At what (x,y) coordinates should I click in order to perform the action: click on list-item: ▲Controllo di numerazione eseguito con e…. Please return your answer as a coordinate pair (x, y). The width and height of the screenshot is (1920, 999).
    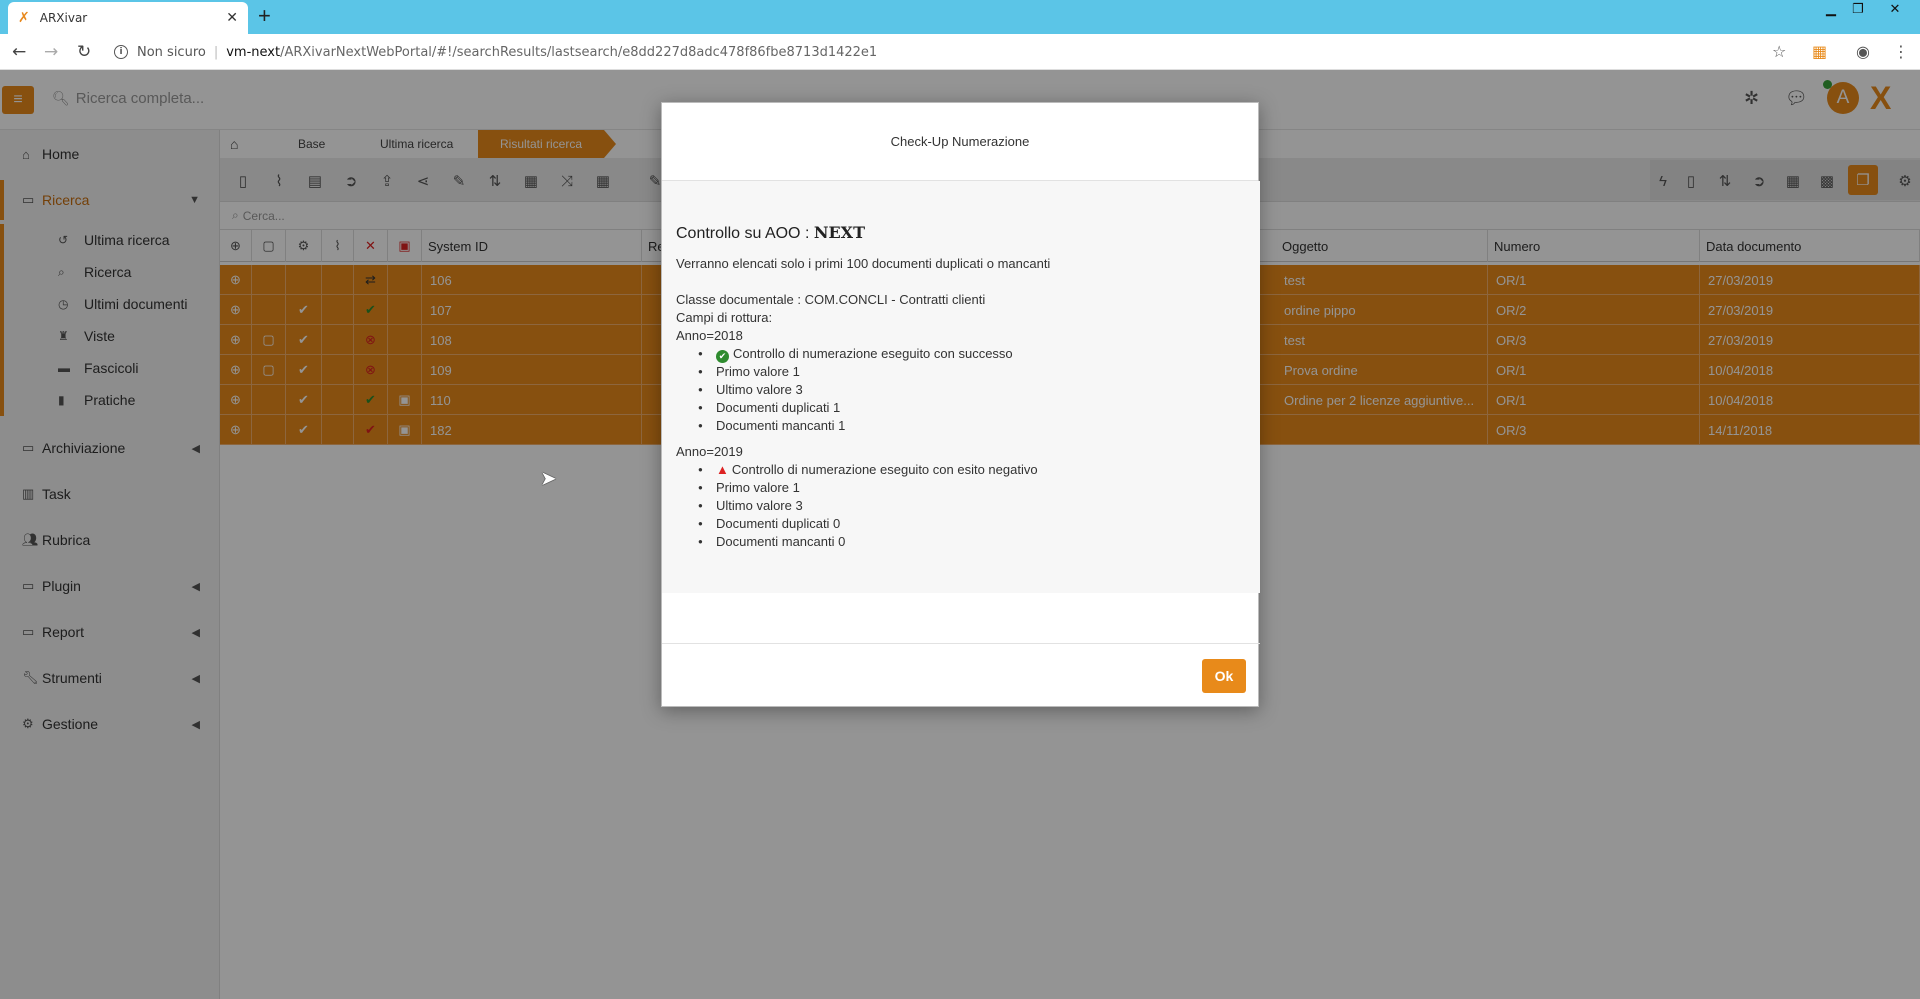
    Looking at the image, I should click on (972, 470).